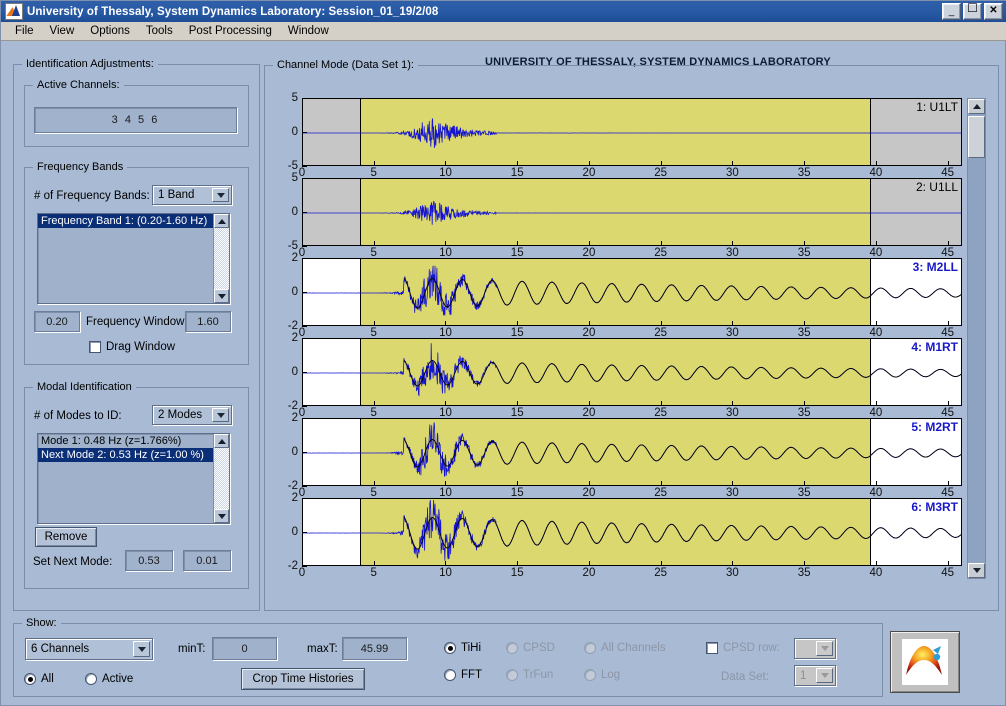 The image size is (1006, 706). I want to click on plot-type-log-label: Log, so click(611, 675).